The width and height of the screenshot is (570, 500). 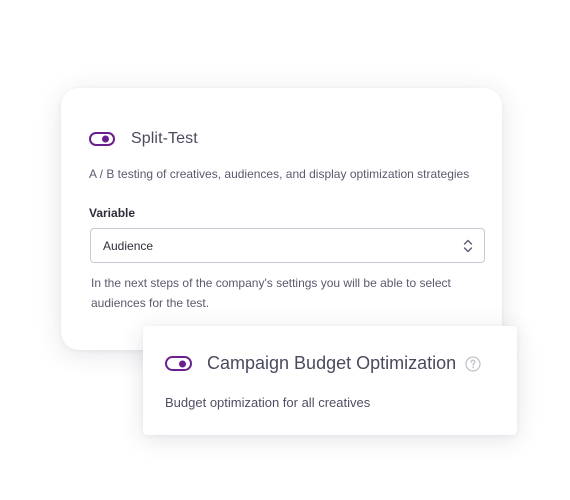 I want to click on cbo-toggle, so click(x=178, y=363).